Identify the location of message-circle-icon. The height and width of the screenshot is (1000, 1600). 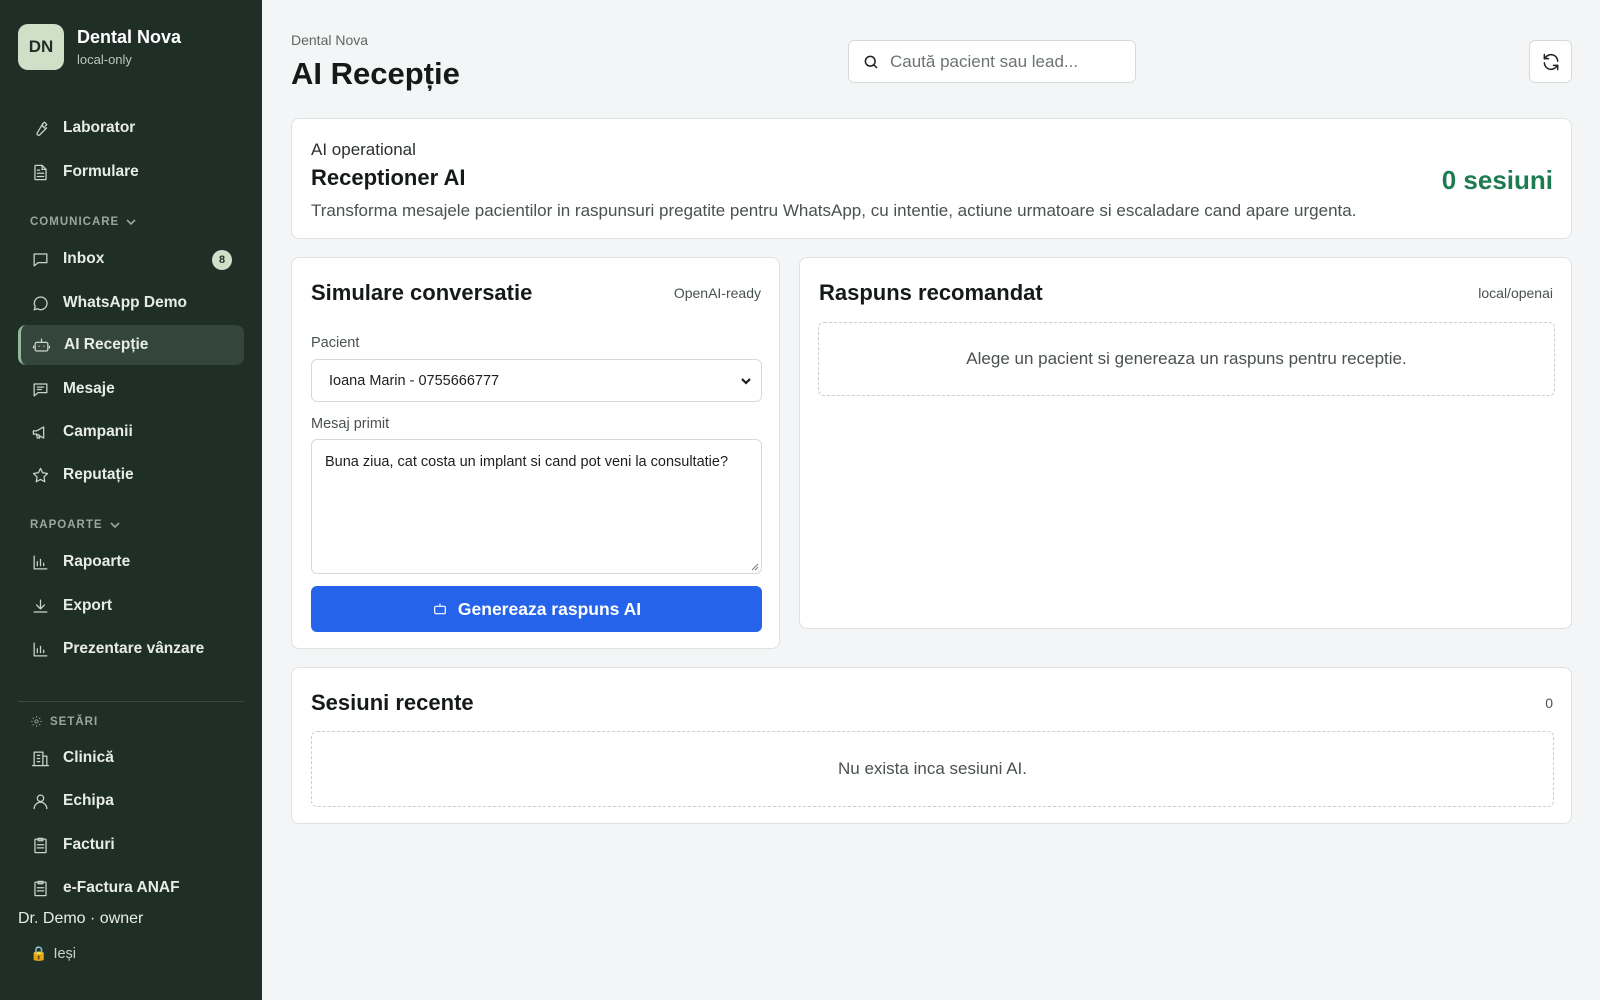
(40, 303).